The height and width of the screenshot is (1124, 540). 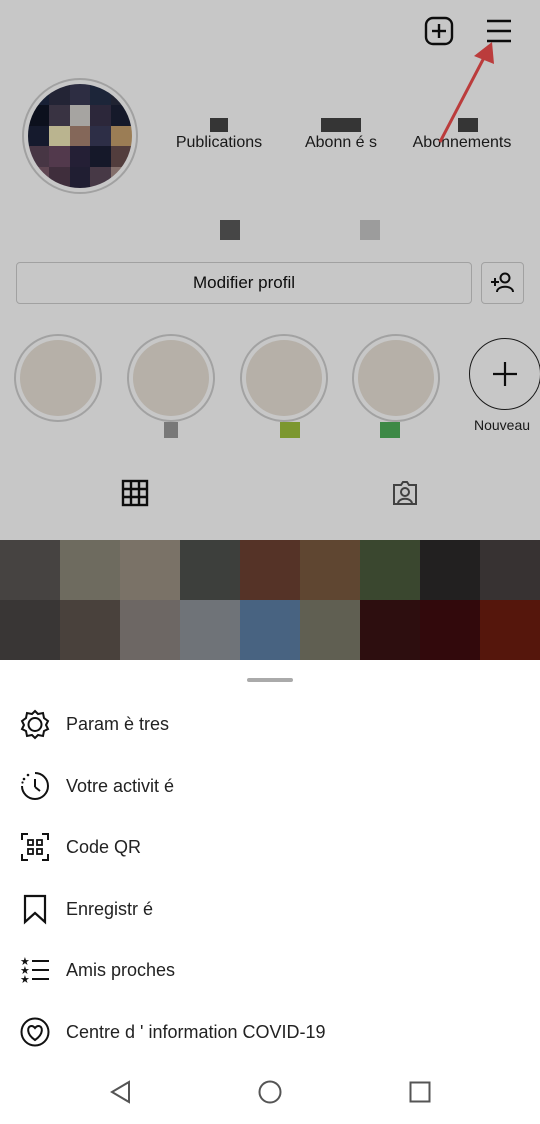 What do you see at coordinates (121, 1092) in the screenshot?
I see `back-triangle-icon` at bounding box center [121, 1092].